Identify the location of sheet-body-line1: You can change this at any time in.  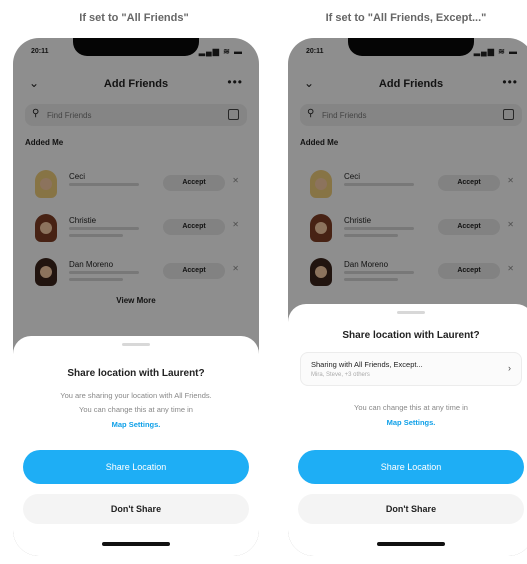
(411, 407).